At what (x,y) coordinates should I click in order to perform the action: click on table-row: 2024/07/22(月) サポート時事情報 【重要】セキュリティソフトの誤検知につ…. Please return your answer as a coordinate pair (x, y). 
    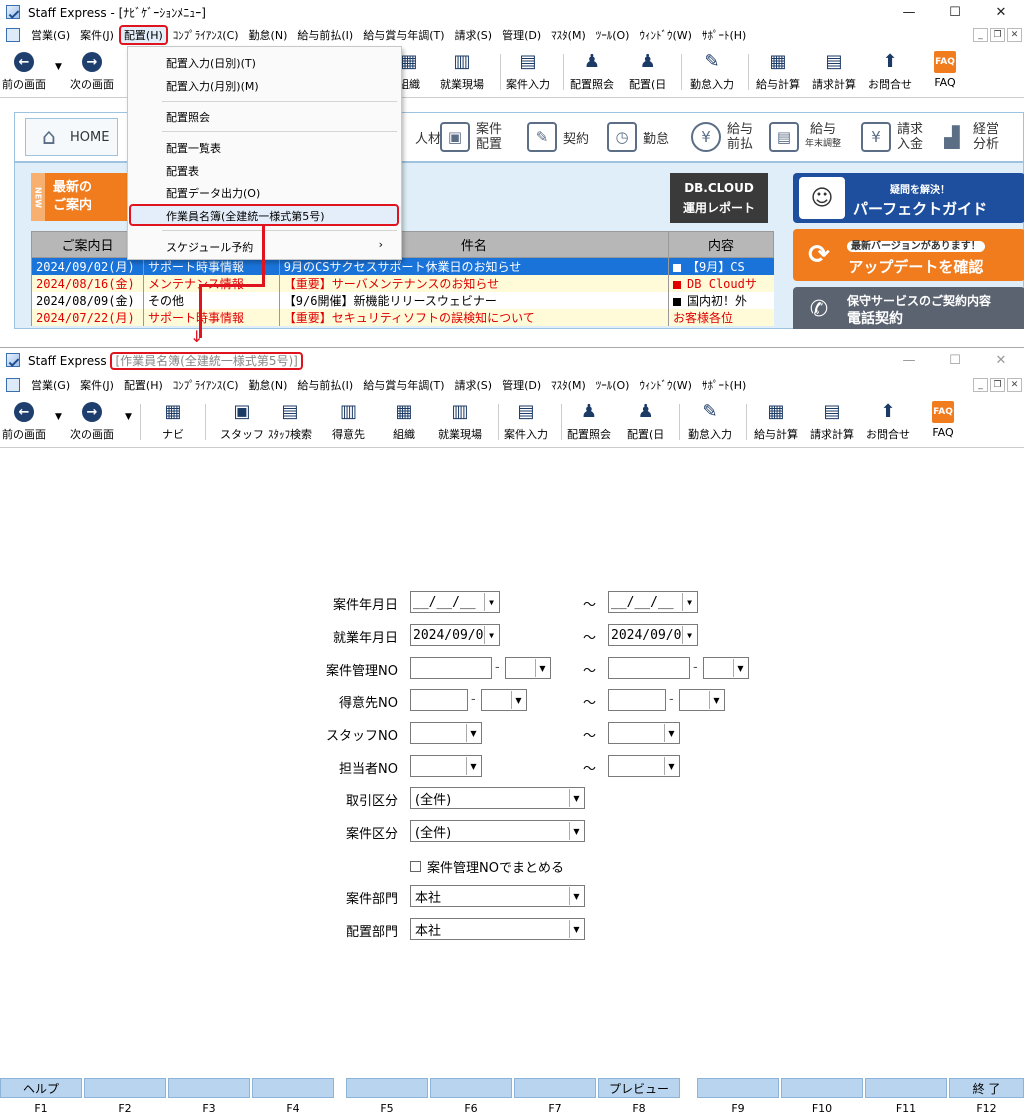
    Looking at the image, I should click on (402, 317).